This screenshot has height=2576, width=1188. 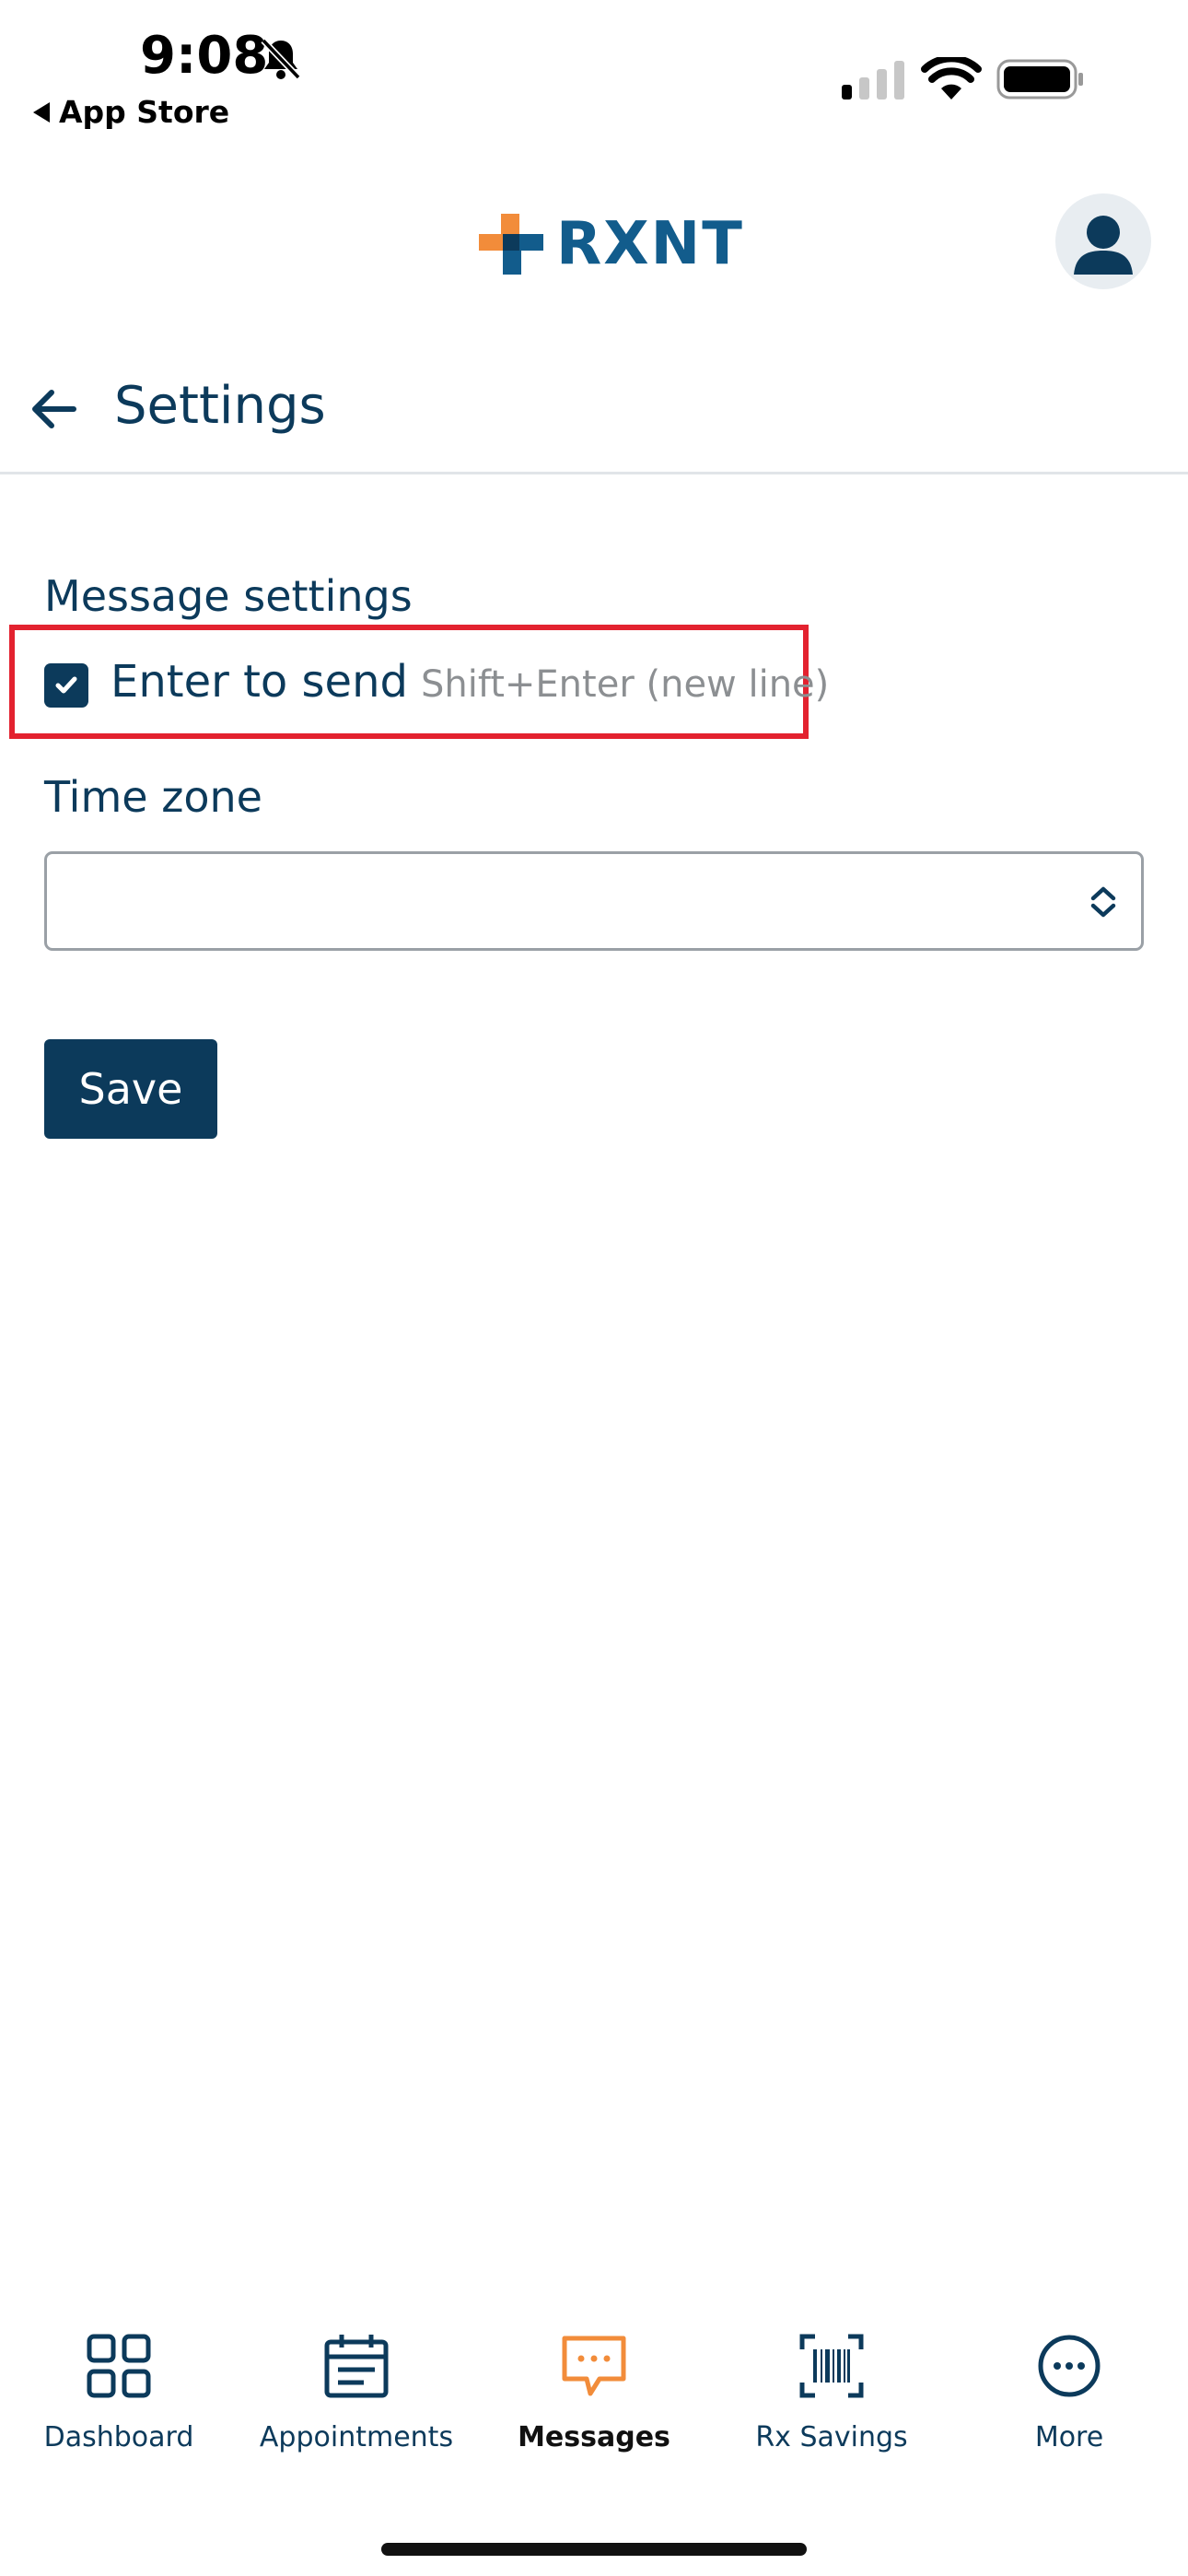 I want to click on battery-icon, so click(x=1039, y=79).